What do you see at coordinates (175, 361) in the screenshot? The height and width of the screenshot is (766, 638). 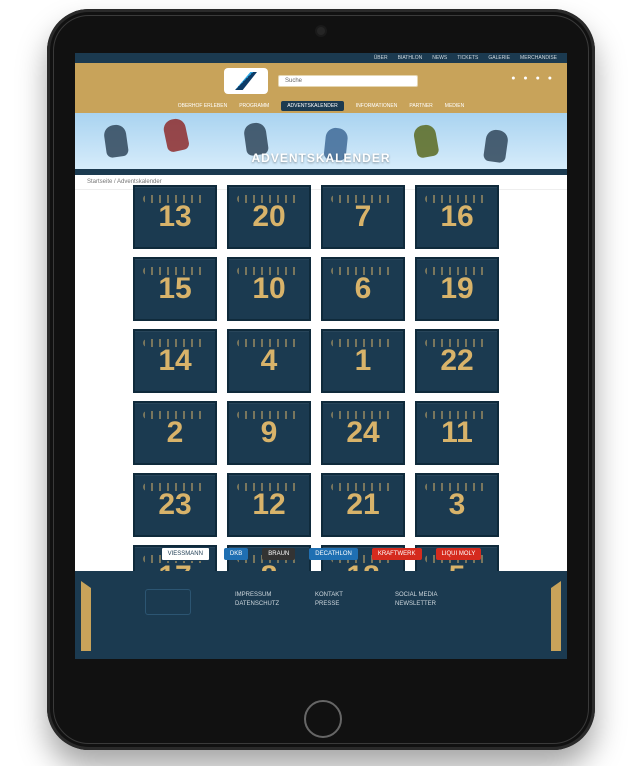 I see `advent-door: 14` at bounding box center [175, 361].